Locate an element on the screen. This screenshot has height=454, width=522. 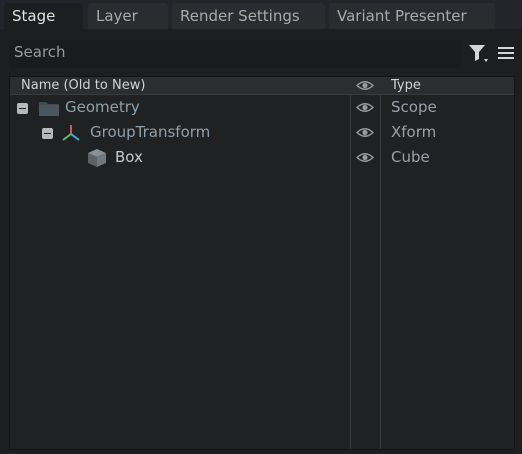
column-header-type: Type is located at coordinates (406, 85).